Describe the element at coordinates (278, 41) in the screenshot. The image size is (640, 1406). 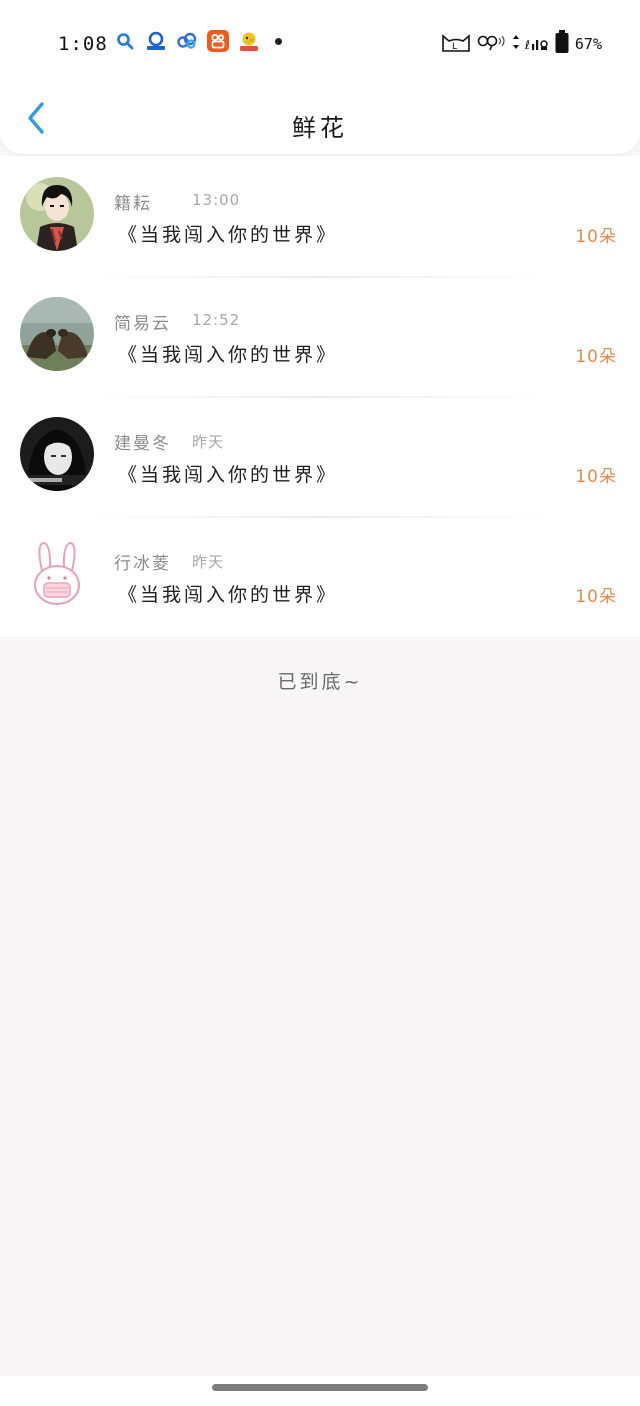
I see `notification-dot` at that location.